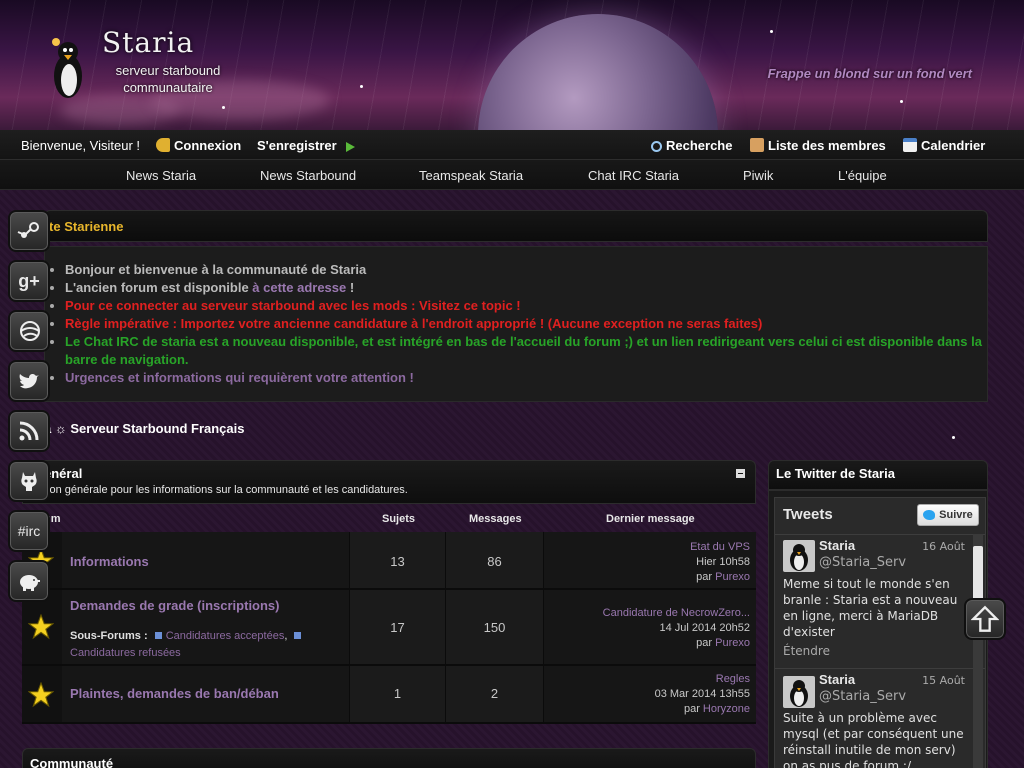  I want to click on last-post: Regles 03 Mar 2014 13h55 par Horyzone, so click(702, 693).